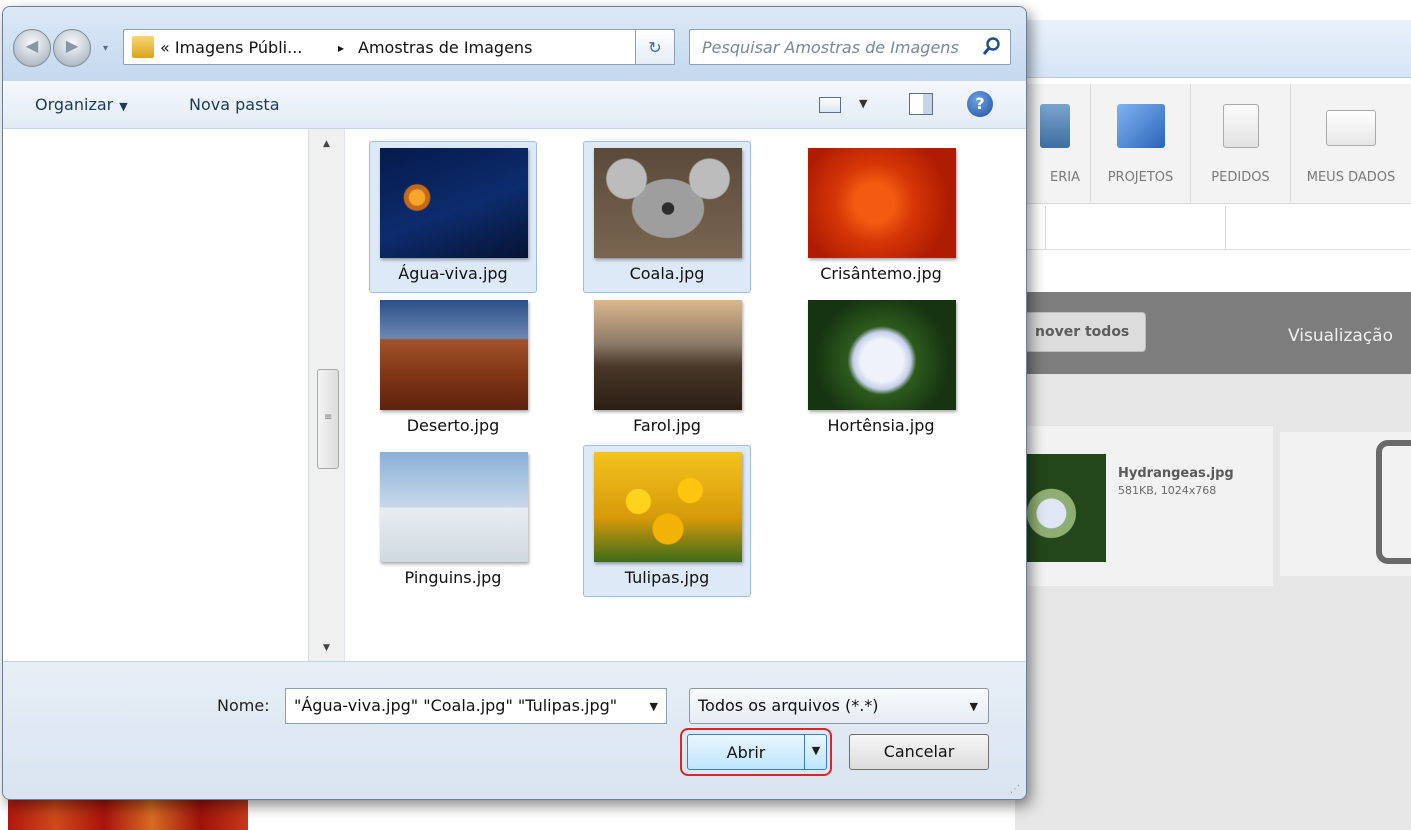  I want to click on filter-row, so click(1213, 228).